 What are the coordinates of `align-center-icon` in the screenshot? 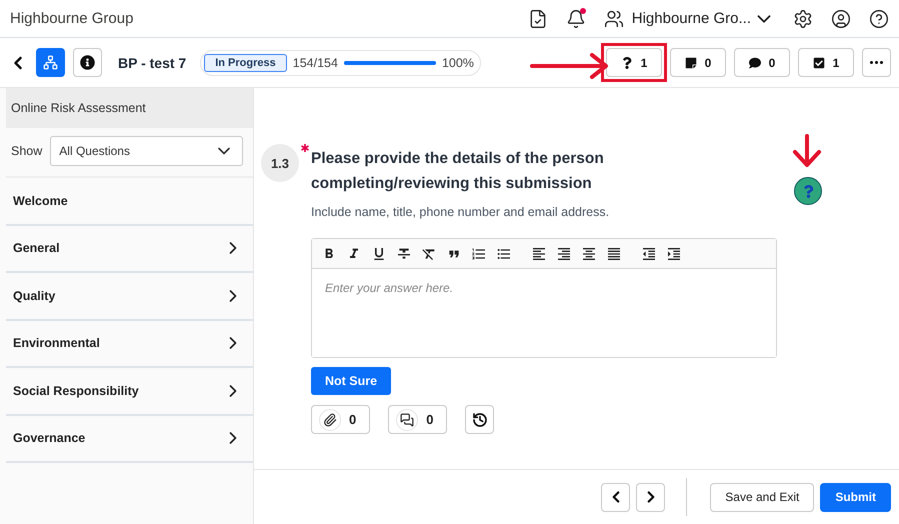 It's located at (589, 254).